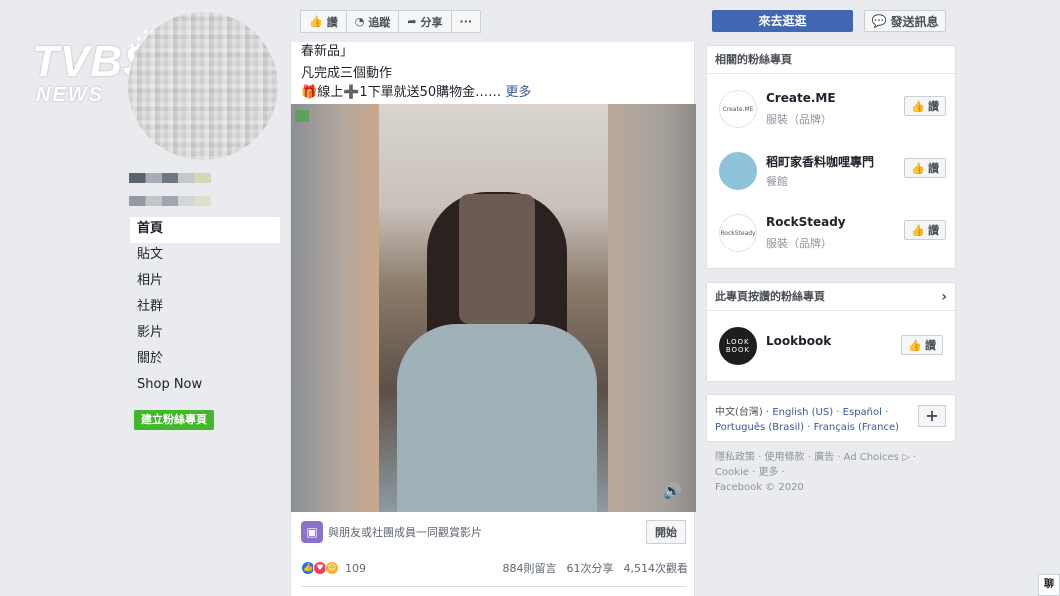 Image resolution: width=1060 pixels, height=596 pixels. I want to click on liked-pages-title: 此專頁按讚的粉絲專頁, so click(770, 296).